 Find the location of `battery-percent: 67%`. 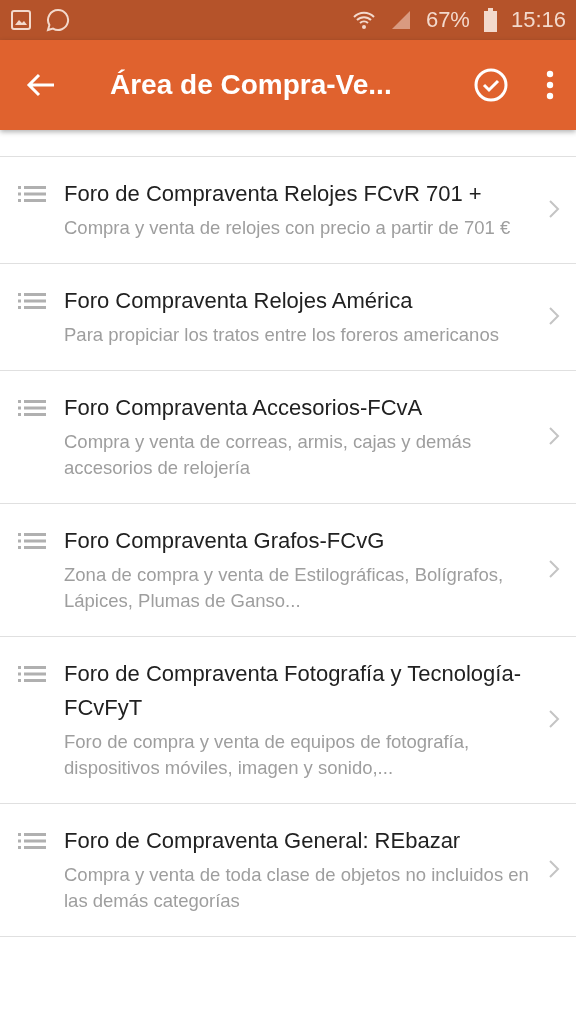

battery-percent: 67% is located at coordinates (447, 20).